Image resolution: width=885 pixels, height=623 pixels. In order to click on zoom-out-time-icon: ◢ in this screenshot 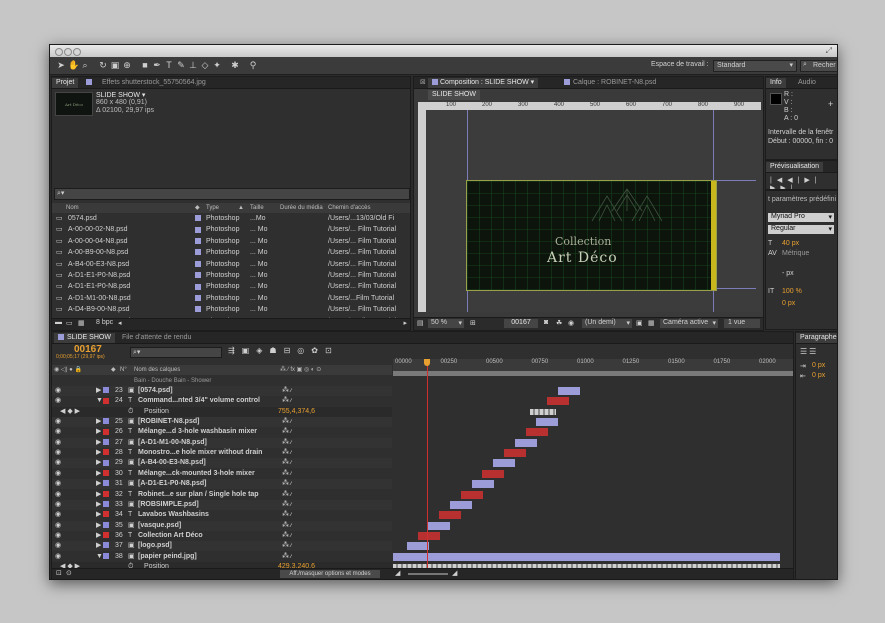, I will do `click(397, 573)`.